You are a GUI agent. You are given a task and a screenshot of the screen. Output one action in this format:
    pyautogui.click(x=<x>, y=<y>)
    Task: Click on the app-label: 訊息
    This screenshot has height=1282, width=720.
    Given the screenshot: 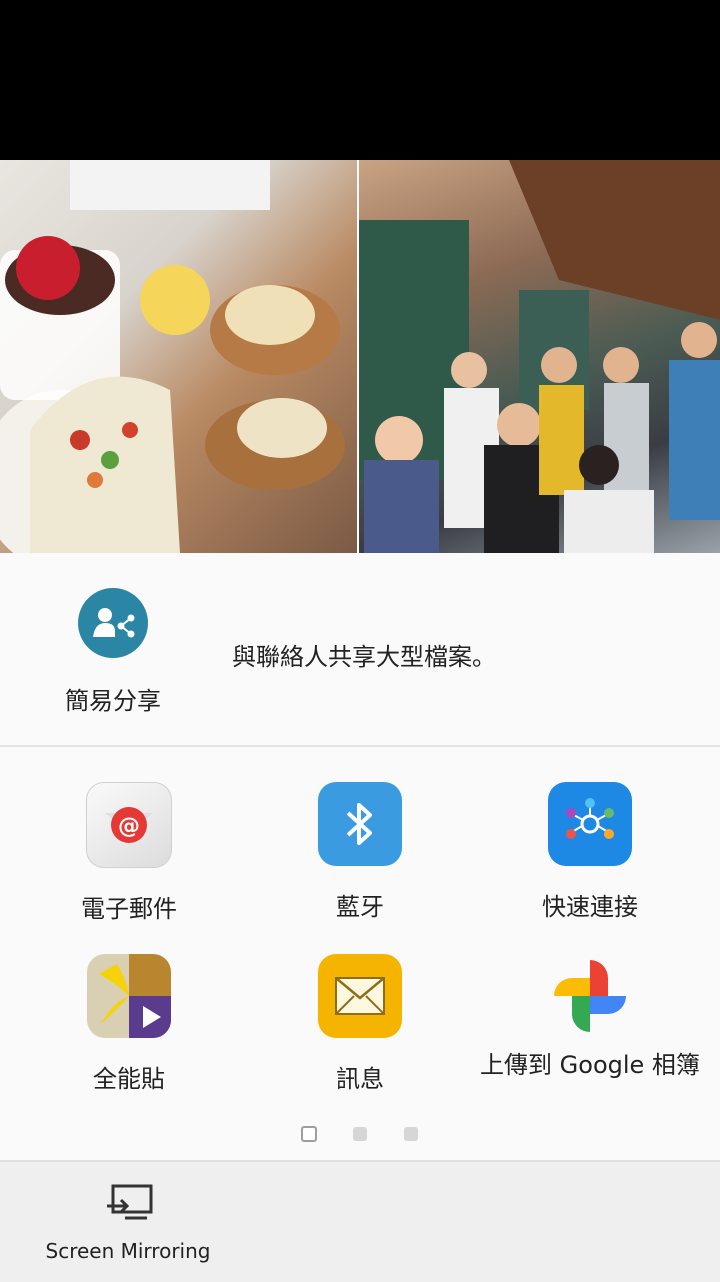 What is the action you would take?
    pyautogui.click(x=360, y=1079)
    